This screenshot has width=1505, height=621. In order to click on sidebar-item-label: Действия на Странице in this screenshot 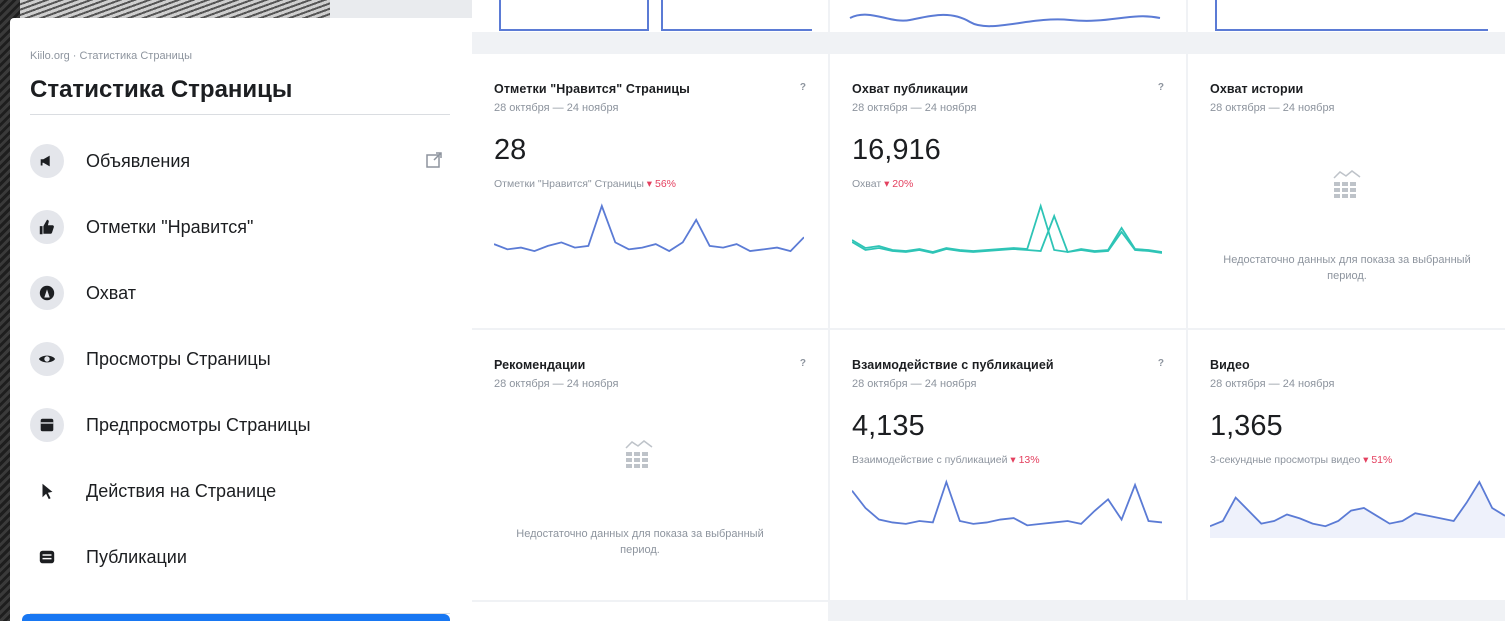, I will do `click(181, 490)`.